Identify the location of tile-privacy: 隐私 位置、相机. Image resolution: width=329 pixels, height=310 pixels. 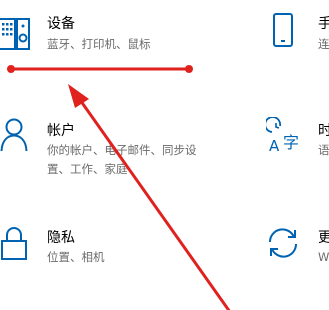
(125, 247).